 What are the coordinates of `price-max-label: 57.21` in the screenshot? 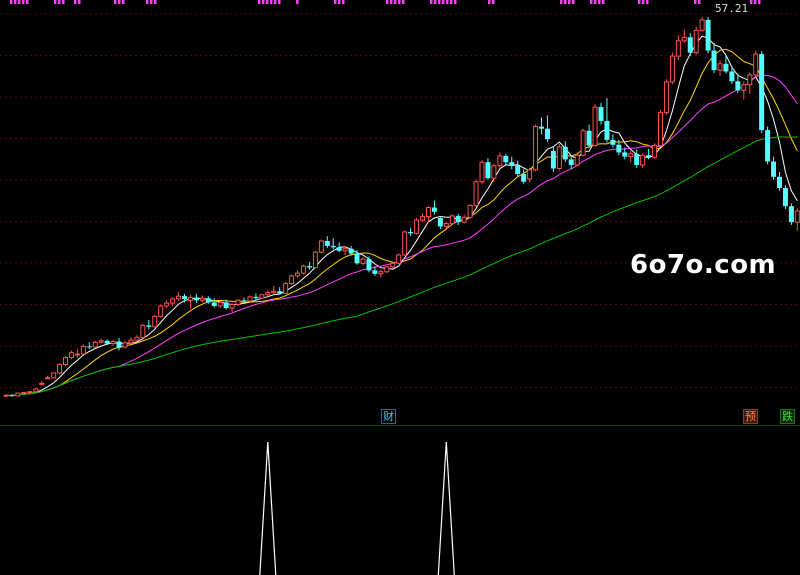 It's located at (732, 8).